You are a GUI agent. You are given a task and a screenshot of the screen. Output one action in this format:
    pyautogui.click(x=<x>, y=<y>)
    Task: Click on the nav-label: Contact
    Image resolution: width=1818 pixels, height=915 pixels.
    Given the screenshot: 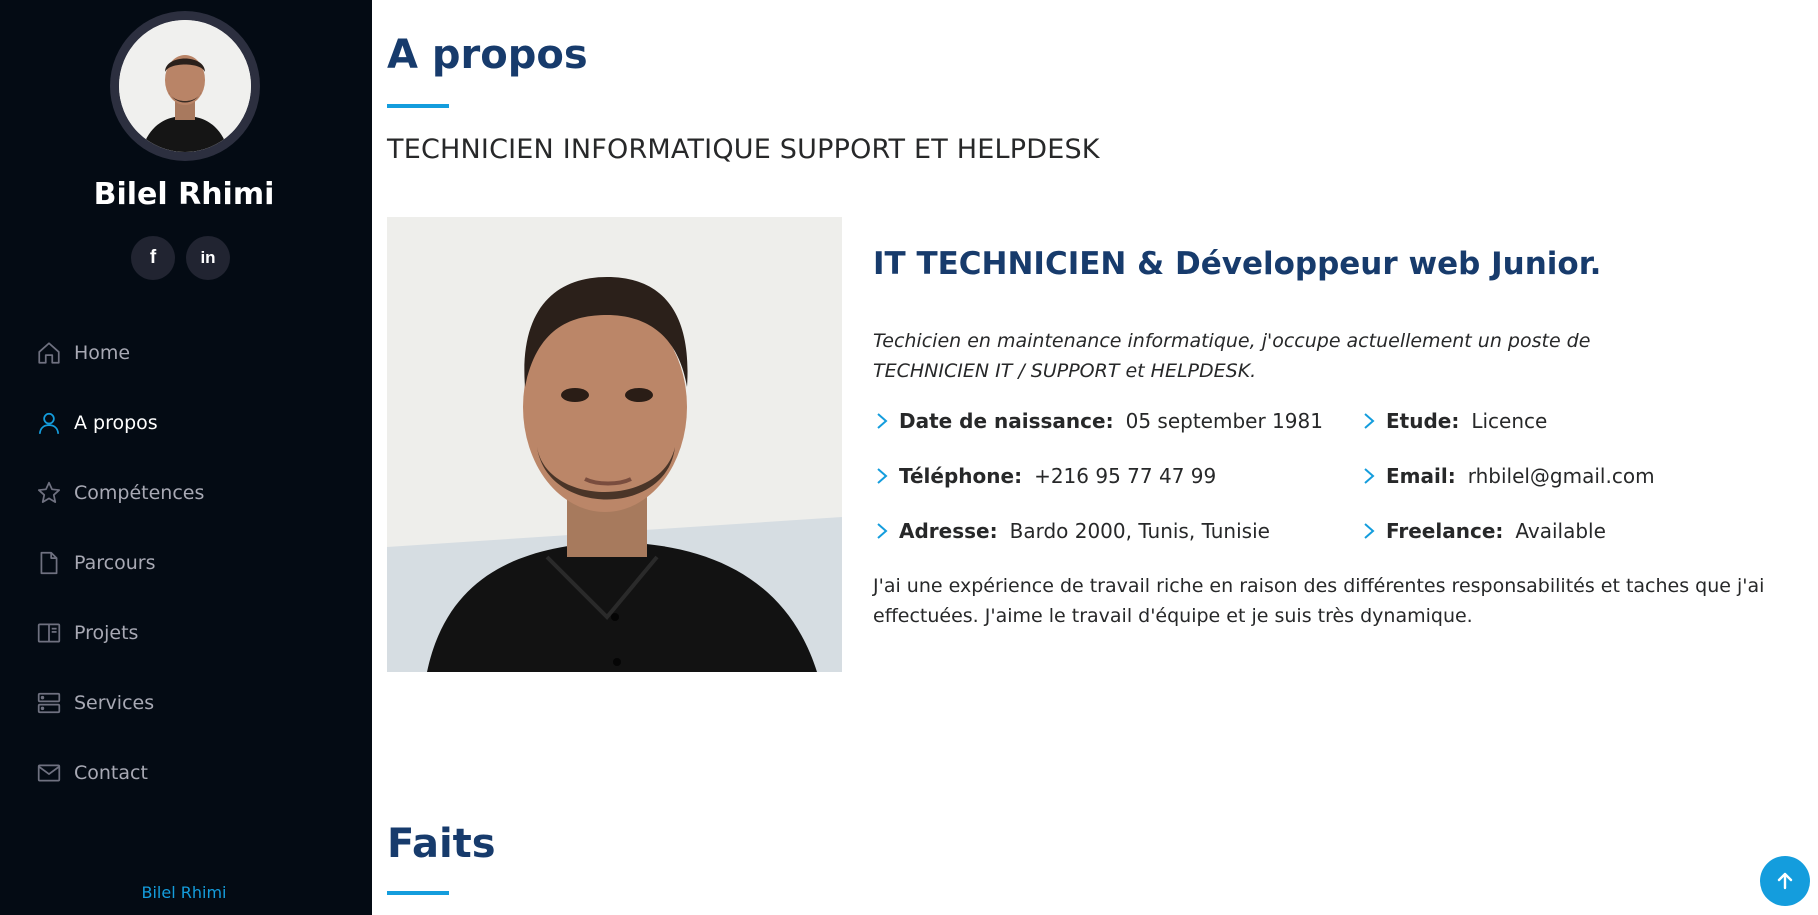 What is the action you would take?
    pyautogui.click(x=111, y=773)
    